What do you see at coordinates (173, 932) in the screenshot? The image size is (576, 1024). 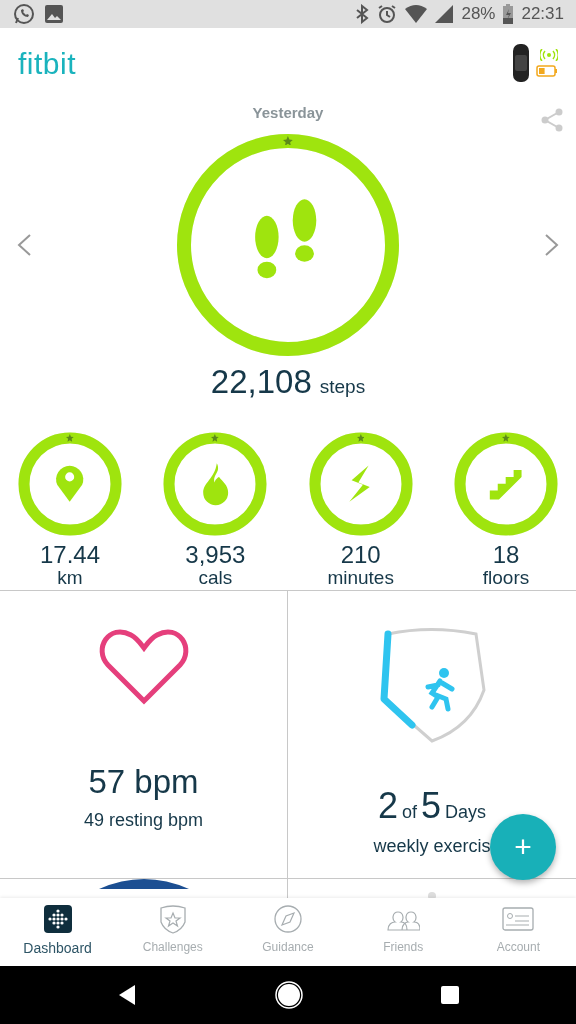 I see `nav-tab: Challenges` at bounding box center [173, 932].